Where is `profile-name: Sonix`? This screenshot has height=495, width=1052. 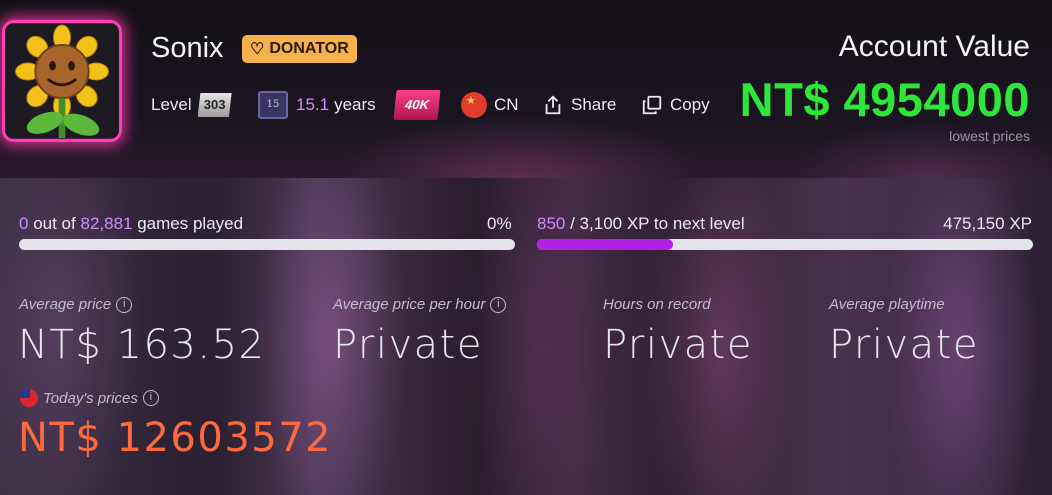 profile-name: Sonix is located at coordinates (187, 48).